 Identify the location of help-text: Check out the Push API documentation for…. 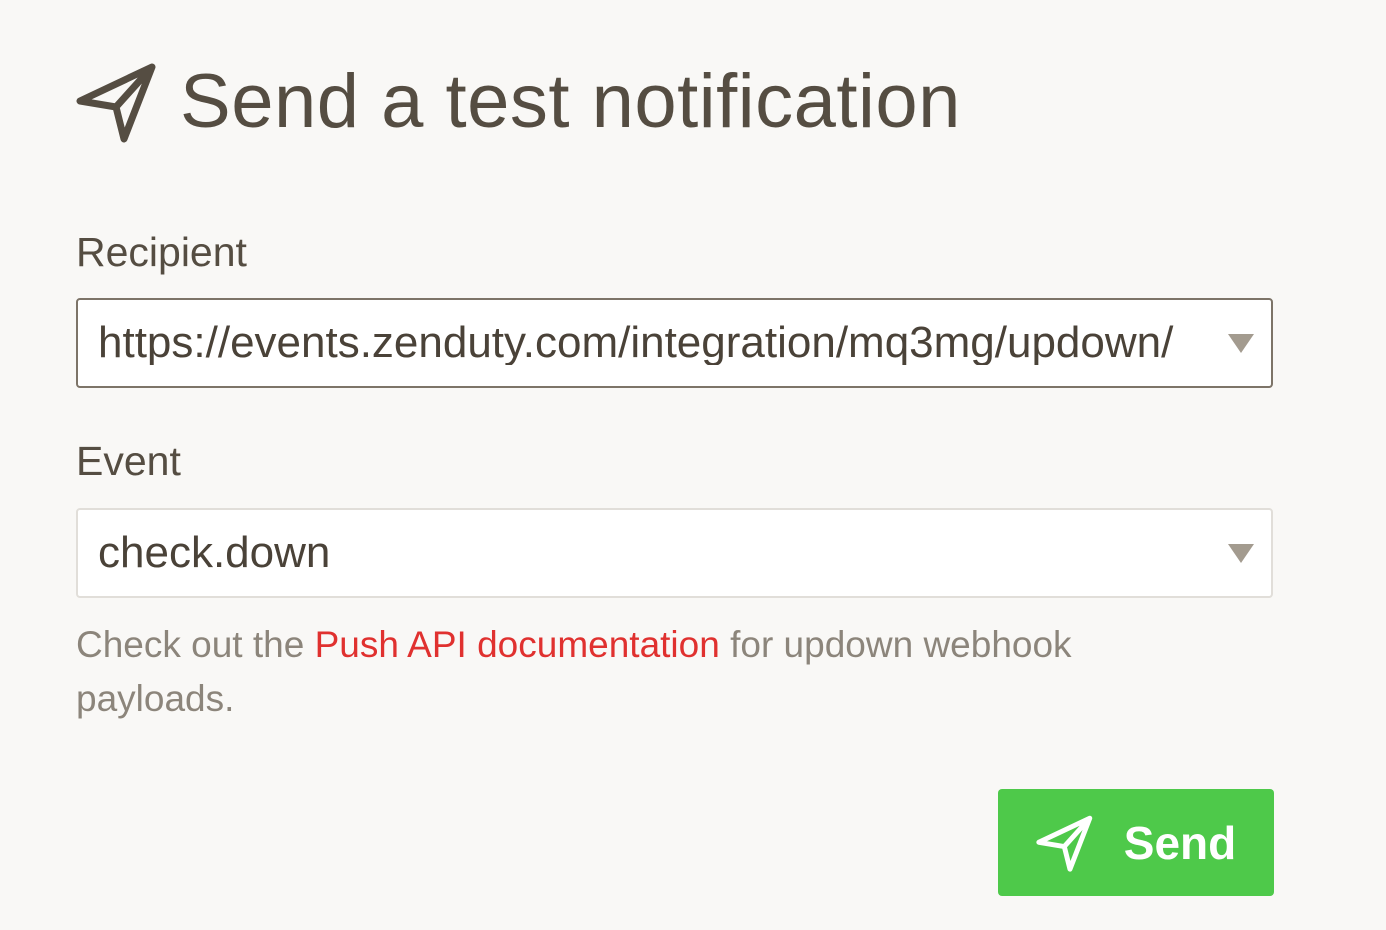
(646, 672).